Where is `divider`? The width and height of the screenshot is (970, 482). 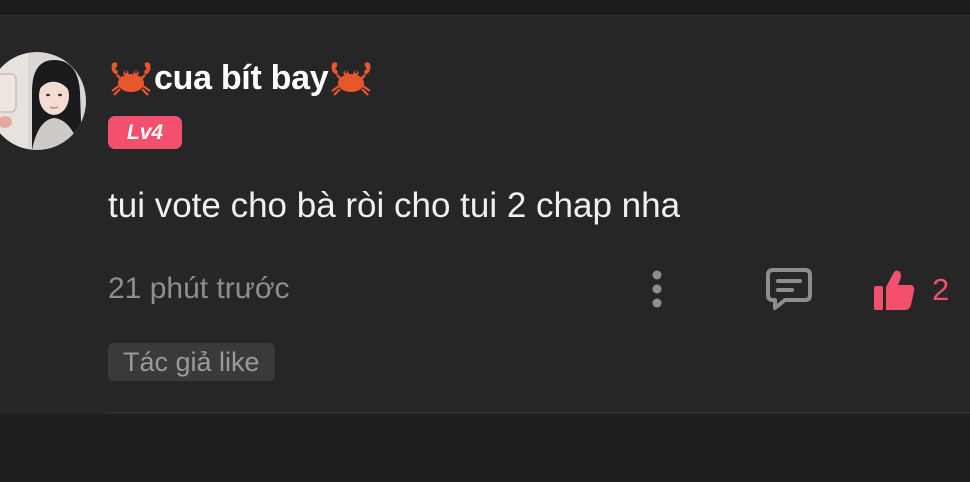 divider is located at coordinates (539, 412).